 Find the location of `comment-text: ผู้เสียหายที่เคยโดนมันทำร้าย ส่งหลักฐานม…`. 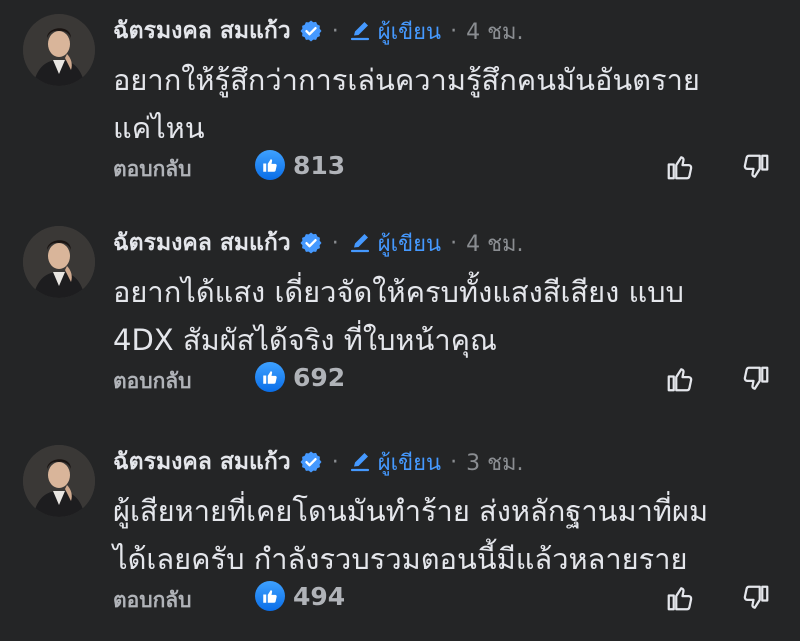

comment-text: ผู้เสียหายที่เคยโดนมันทำร้าย ส่งหลักฐานม… is located at coordinates (411, 535).